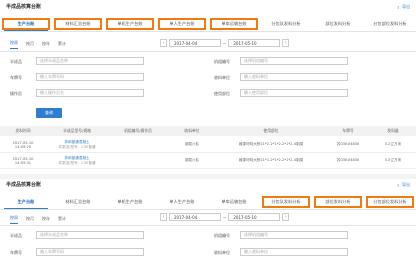 The width and height of the screenshot is (416, 264). What do you see at coordinates (138, 130) in the screenshot?
I see `col-machine: 机组编号/操作员` at bounding box center [138, 130].